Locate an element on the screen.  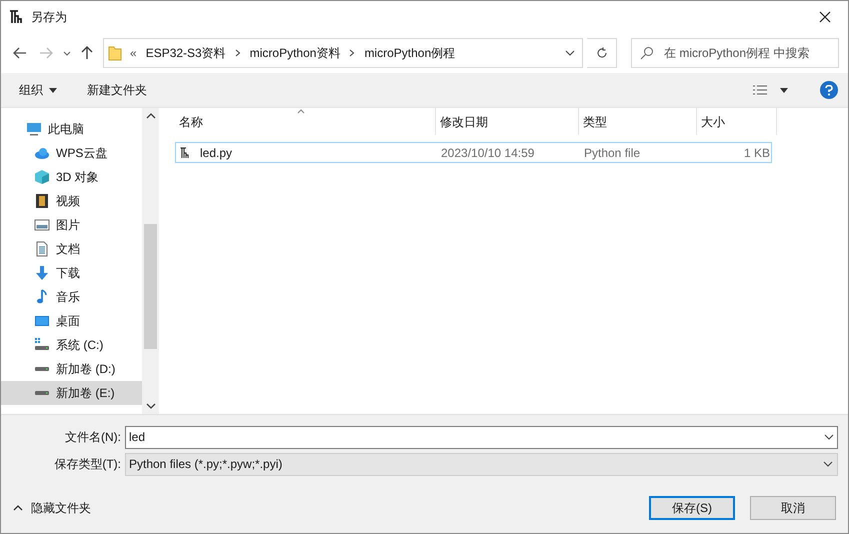
breadcrumb: microPython例程 is located at coordinates (410, 53).